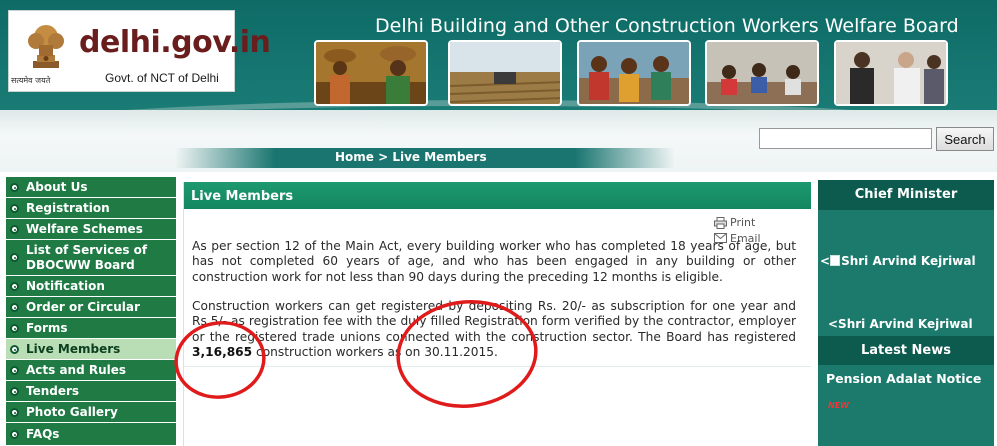 The height and width of the screenshot is (446, 997). I want to click on new-badge: NEW, so click(838, 405).